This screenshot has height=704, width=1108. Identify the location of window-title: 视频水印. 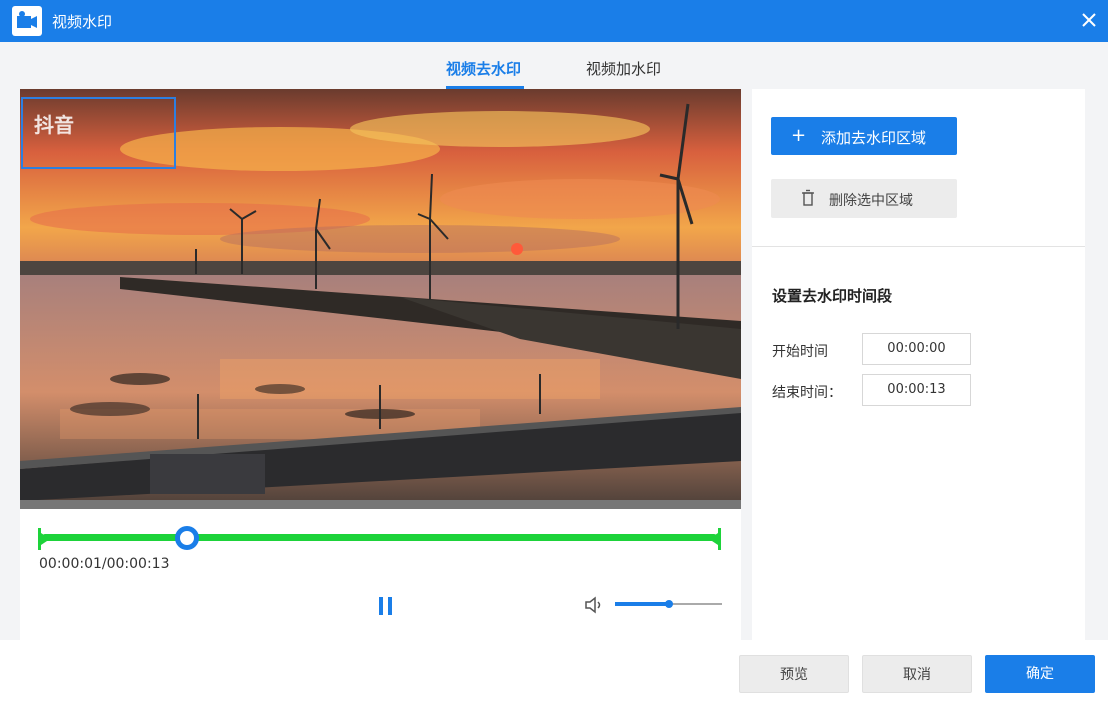
(82, 22).